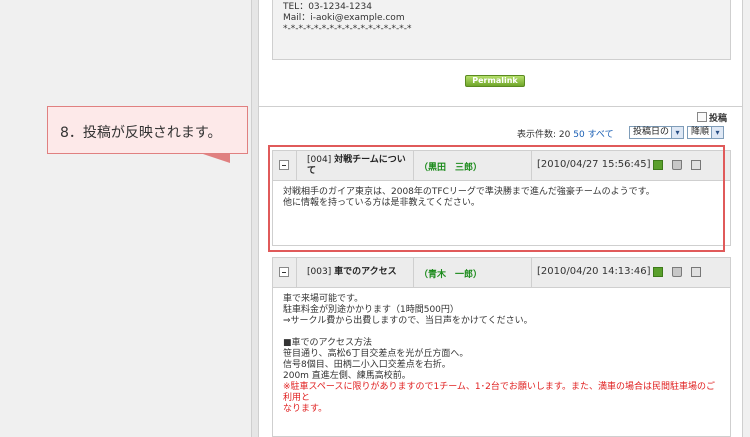  I want to click on callout-pointer, so click(215, 158).